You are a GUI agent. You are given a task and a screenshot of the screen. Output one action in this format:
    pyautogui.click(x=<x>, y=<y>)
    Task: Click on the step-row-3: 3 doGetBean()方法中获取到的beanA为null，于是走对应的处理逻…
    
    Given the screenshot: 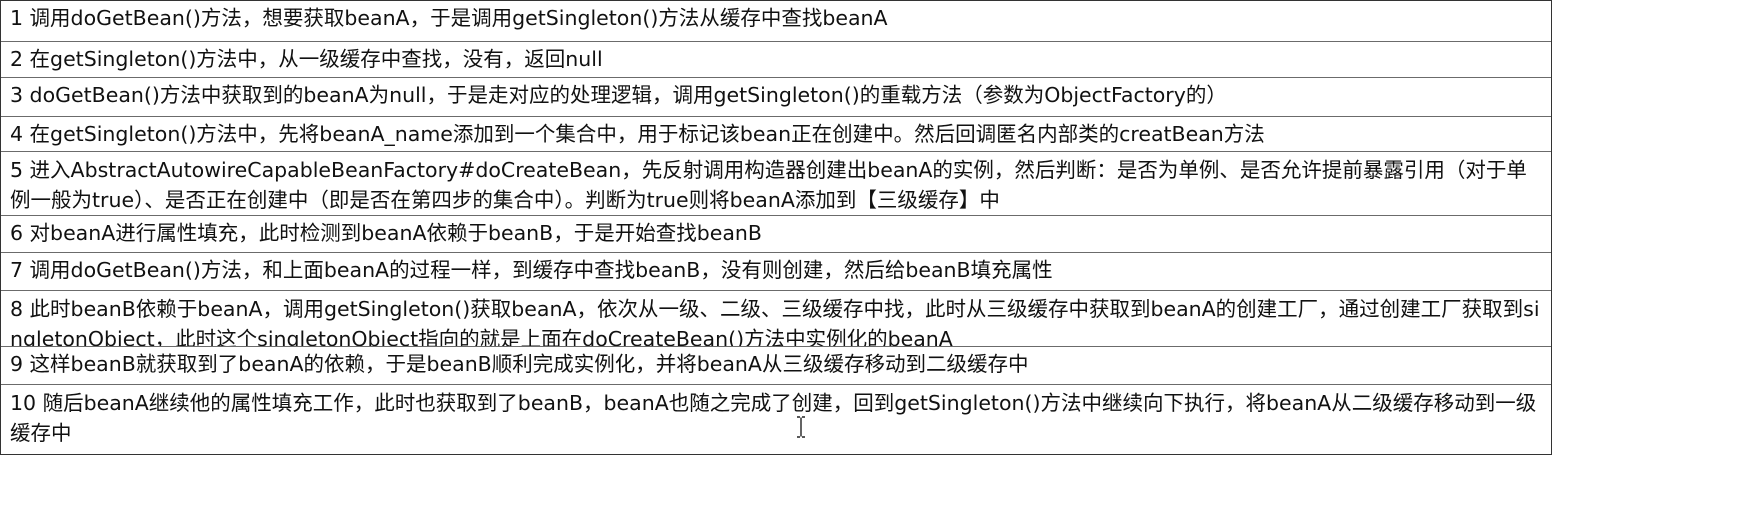 What is the action you would take?
    pyautogui.click(x=776, y=96)
    